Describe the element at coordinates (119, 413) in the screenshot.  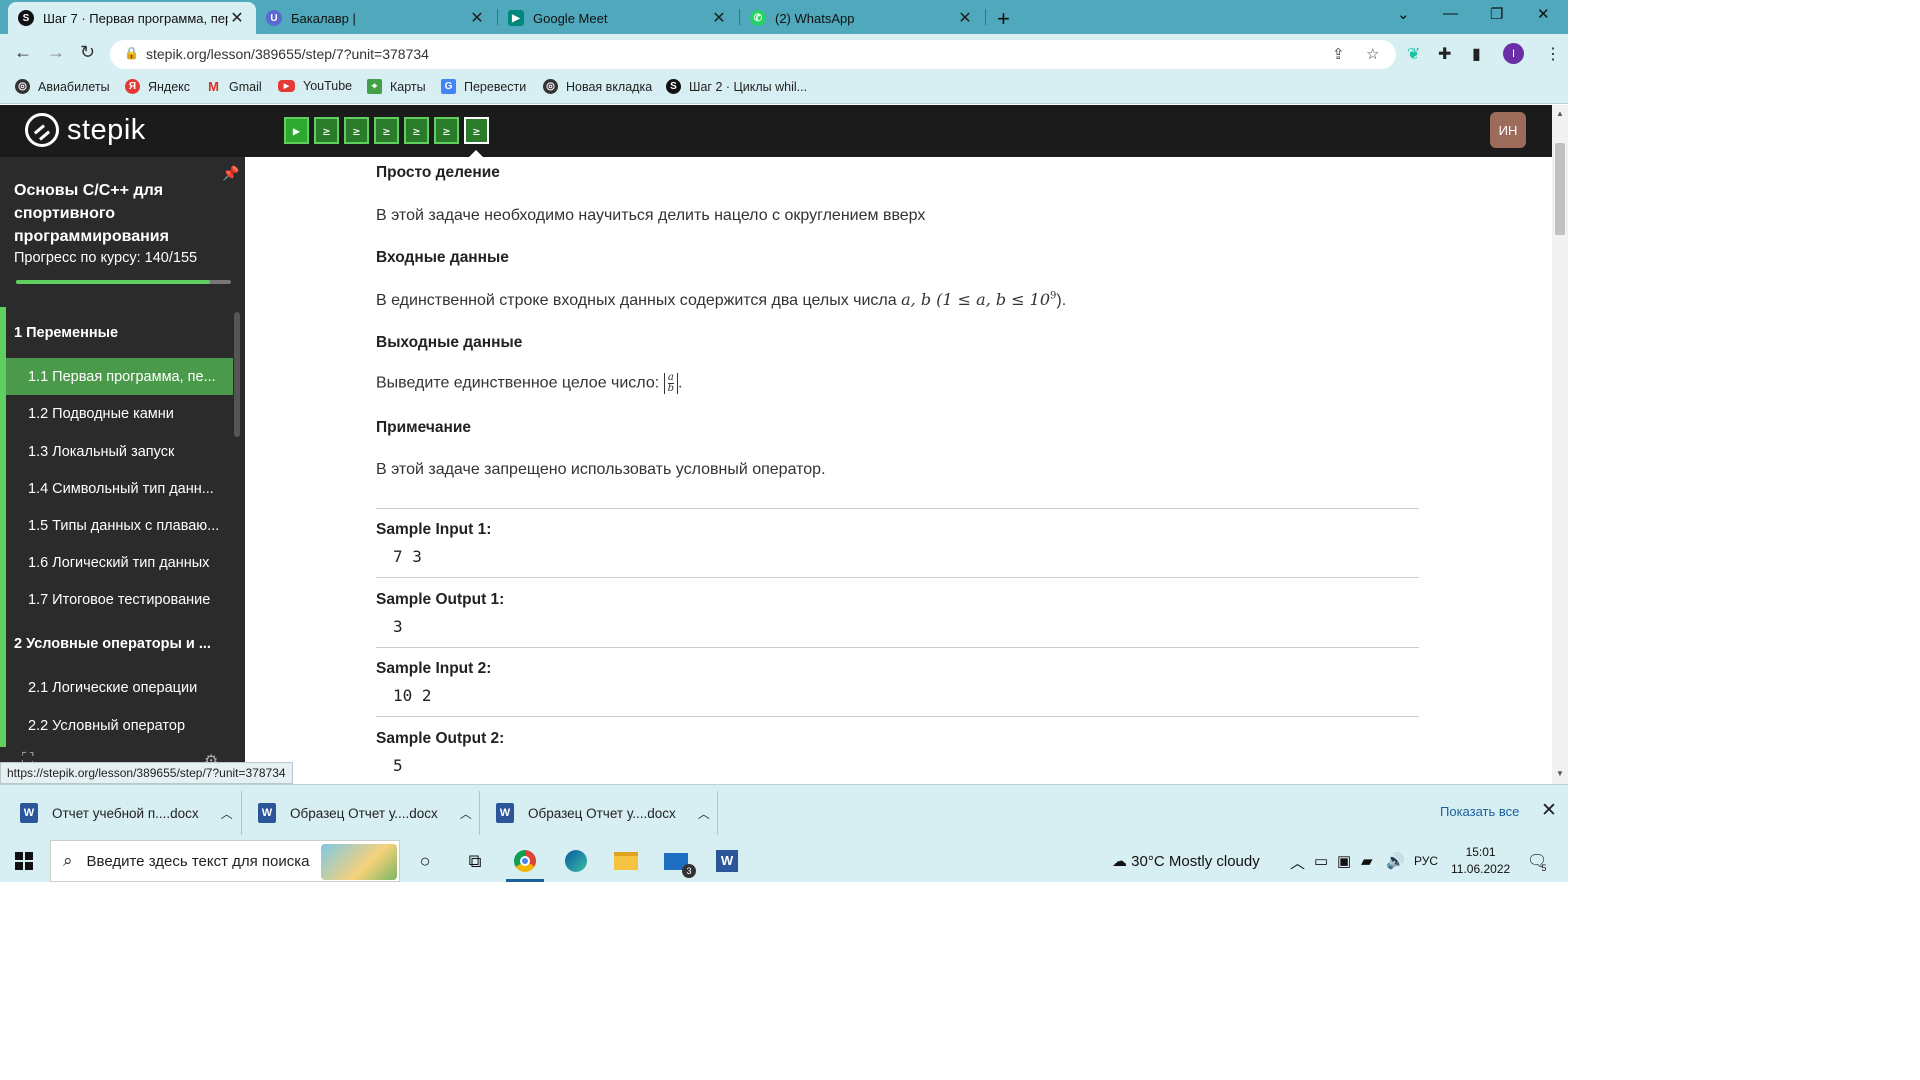
I see `lesson-1-2: 1.2 Подводные камни` at that location.